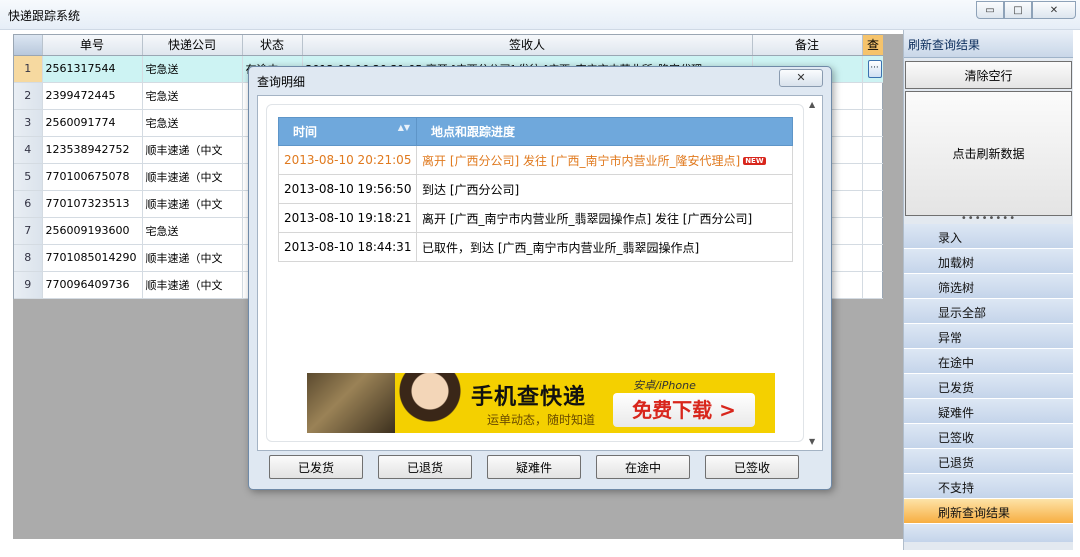  What do you see at coordinates (272, 45) in the screenshot?
I see `col-header-status: 状态` at bounding box center [272, 45].